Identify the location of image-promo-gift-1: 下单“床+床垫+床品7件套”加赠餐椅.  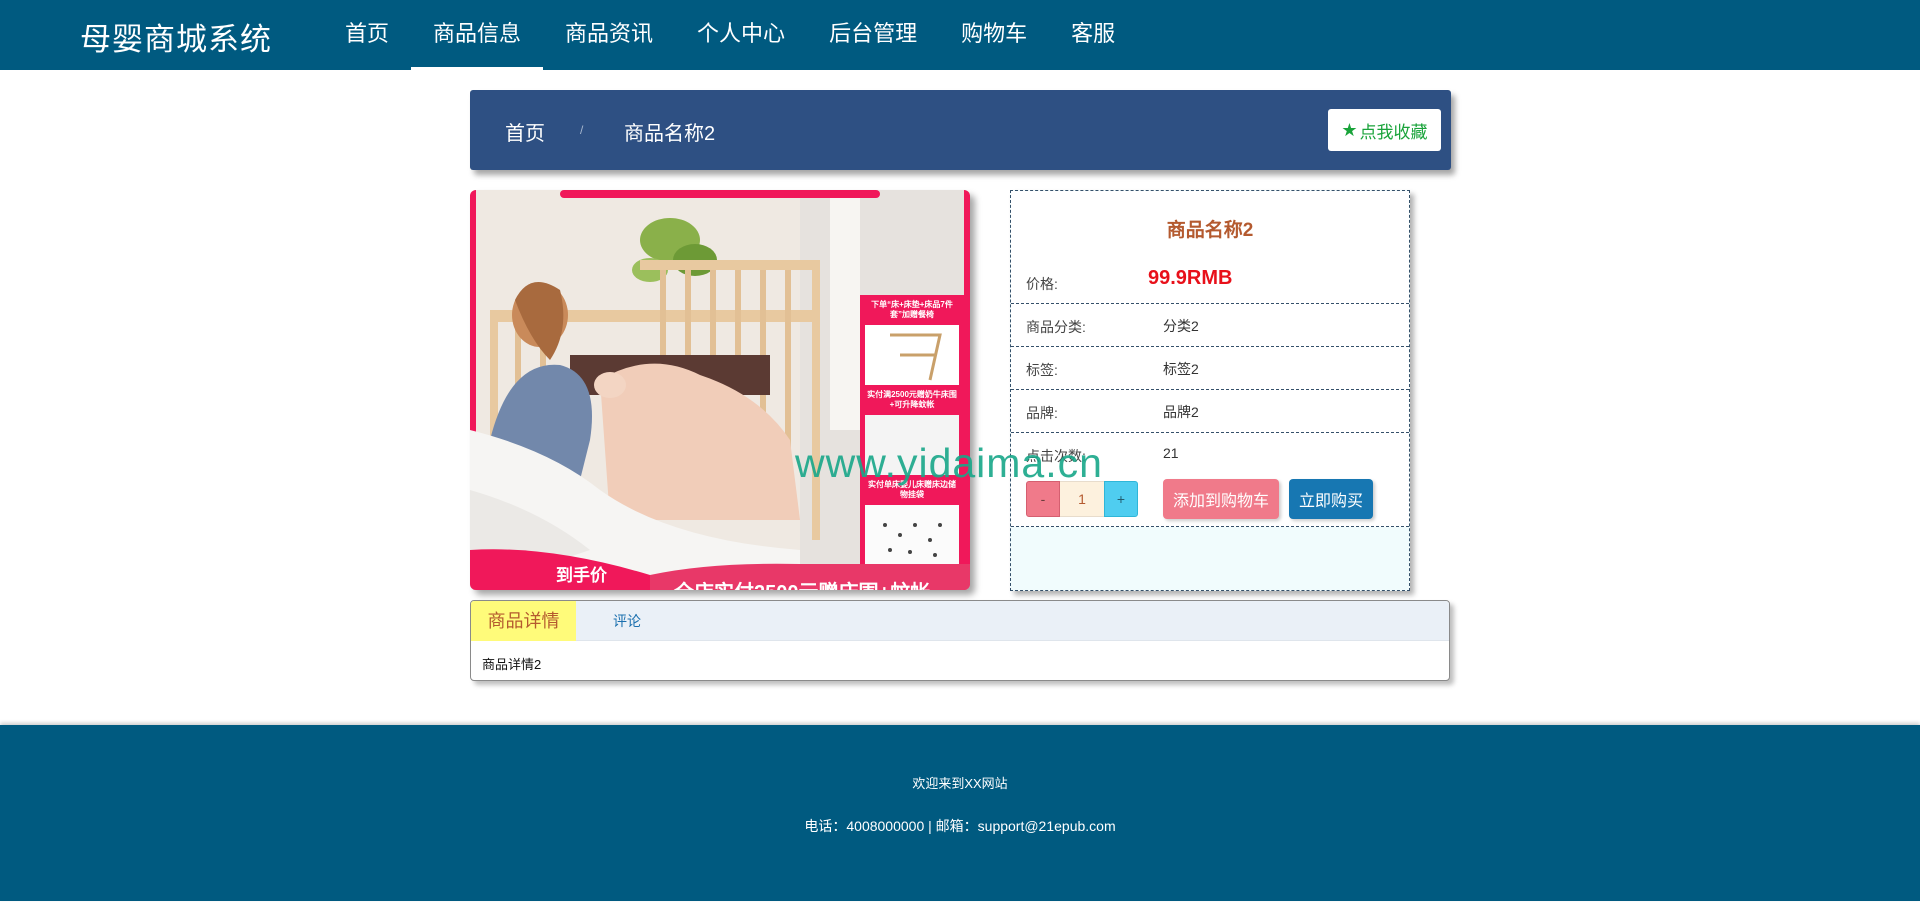
(912, 309).